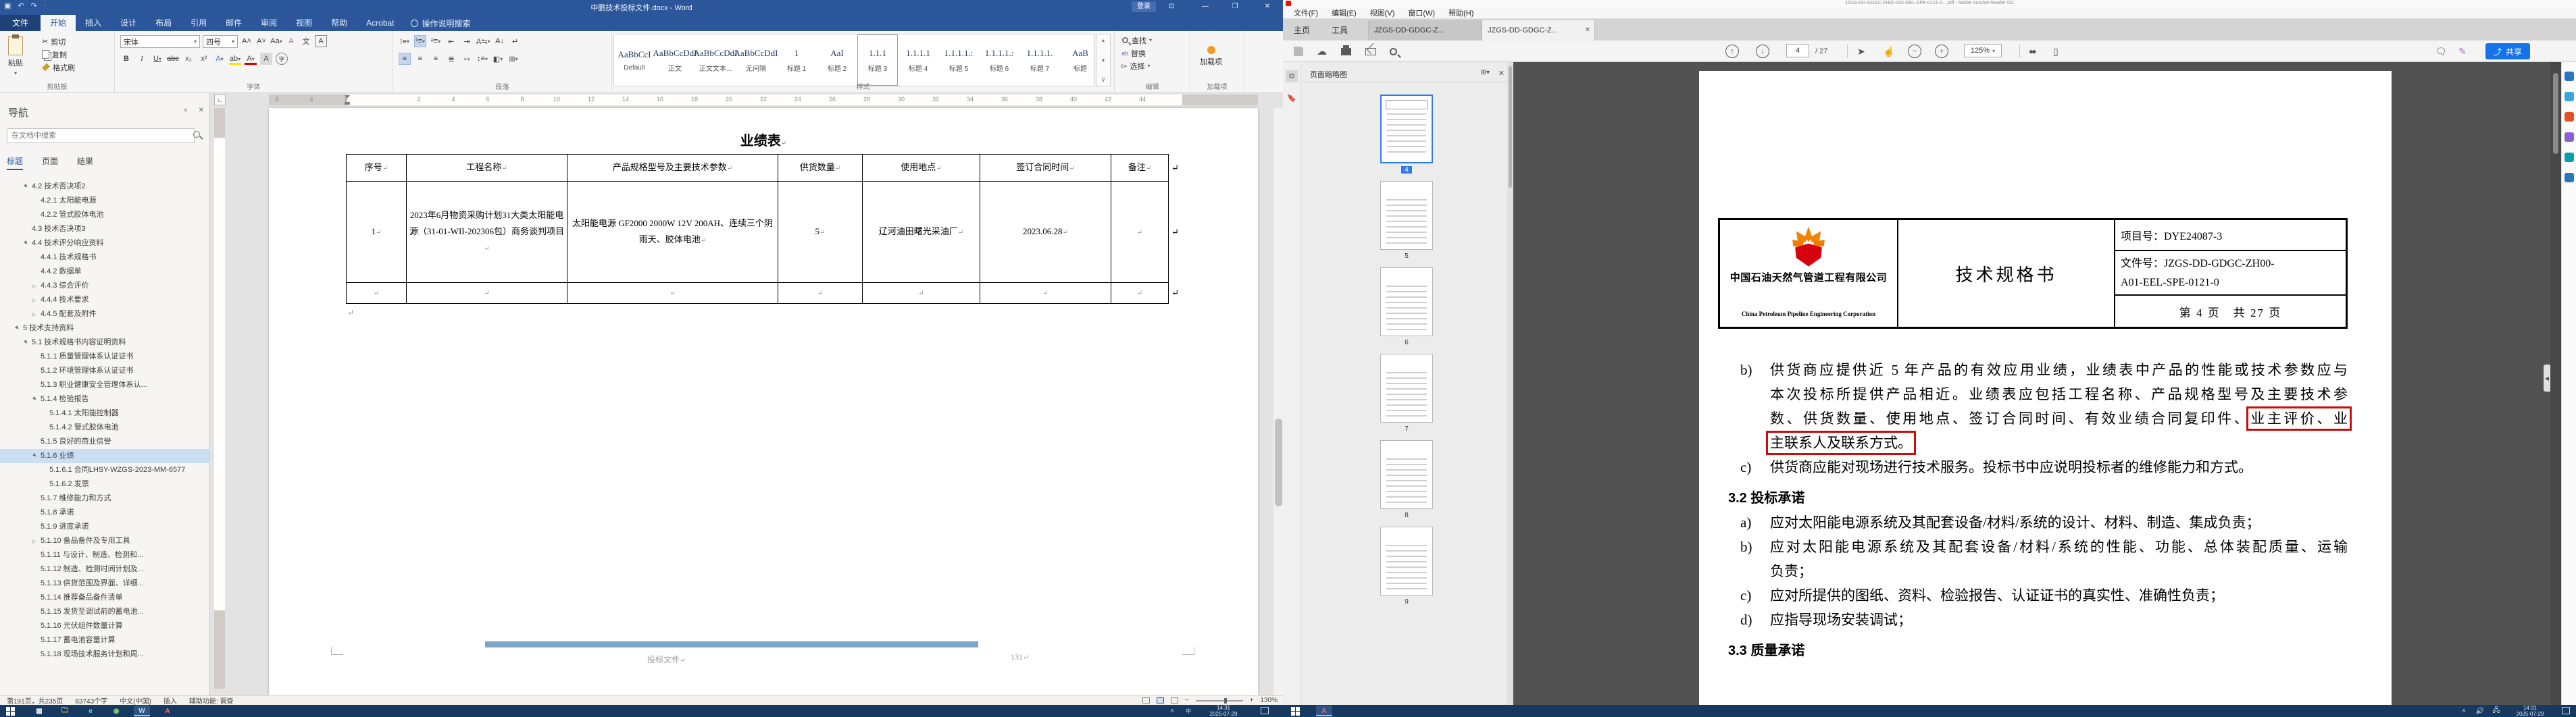  What do you see at coordinates (276, 41) in the screenshot?
I see `change-case-button: Aa ▾` at bounding box center [276, 41].